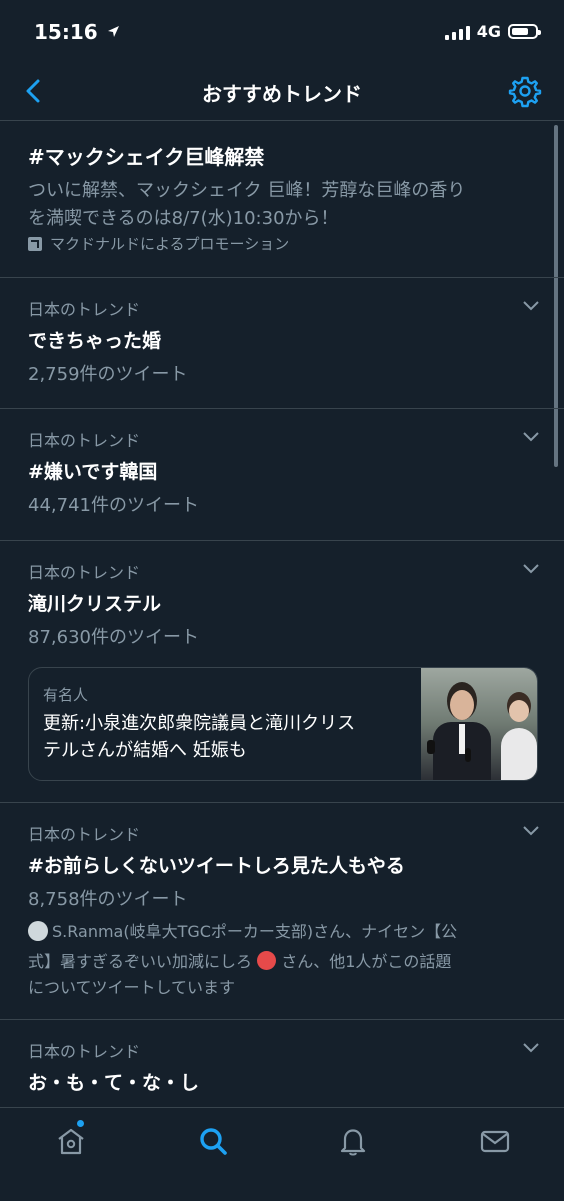 Image resolution: width=564 pixels, height=1201 pixels. What do you see at coordinates (282, 1154) in the screenshot?
I see `tab-bar` at bounding box center [282, 1154].